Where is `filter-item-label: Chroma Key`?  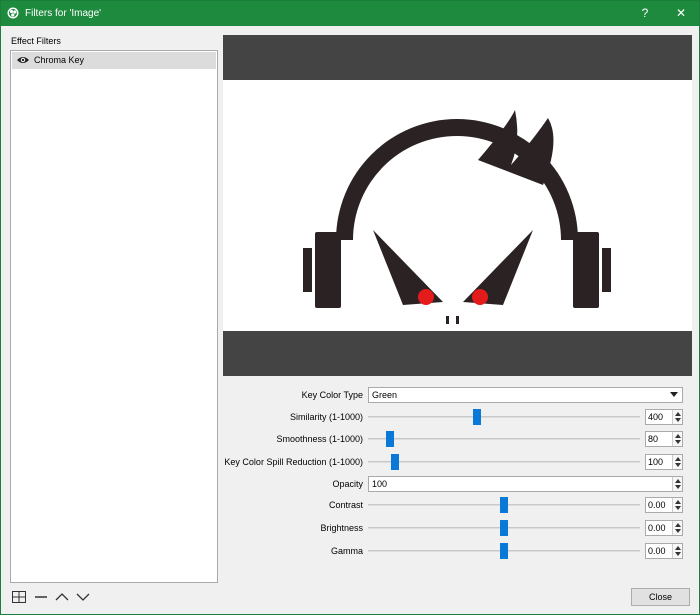 filter-item-label: Chroma Key is located at coordinates (59, 60).